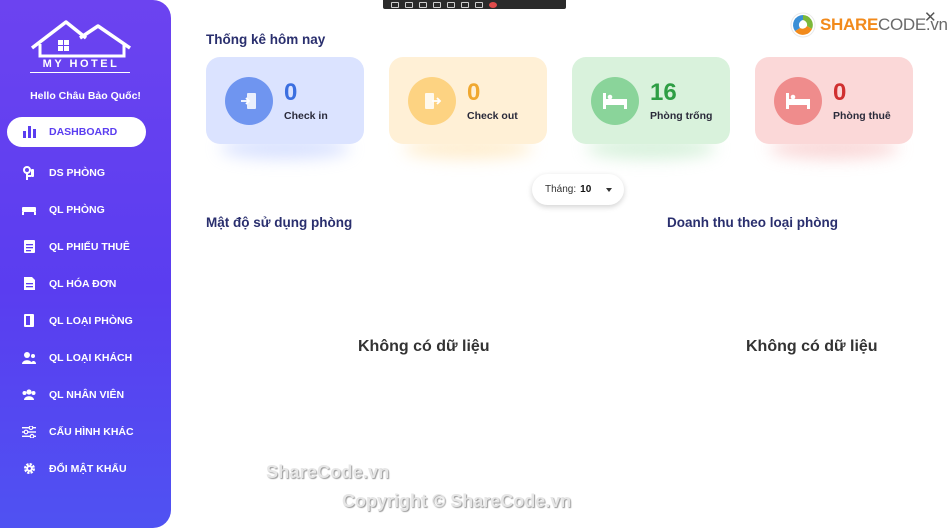  I want to click on stat-label: Check out, so click(492, 116).